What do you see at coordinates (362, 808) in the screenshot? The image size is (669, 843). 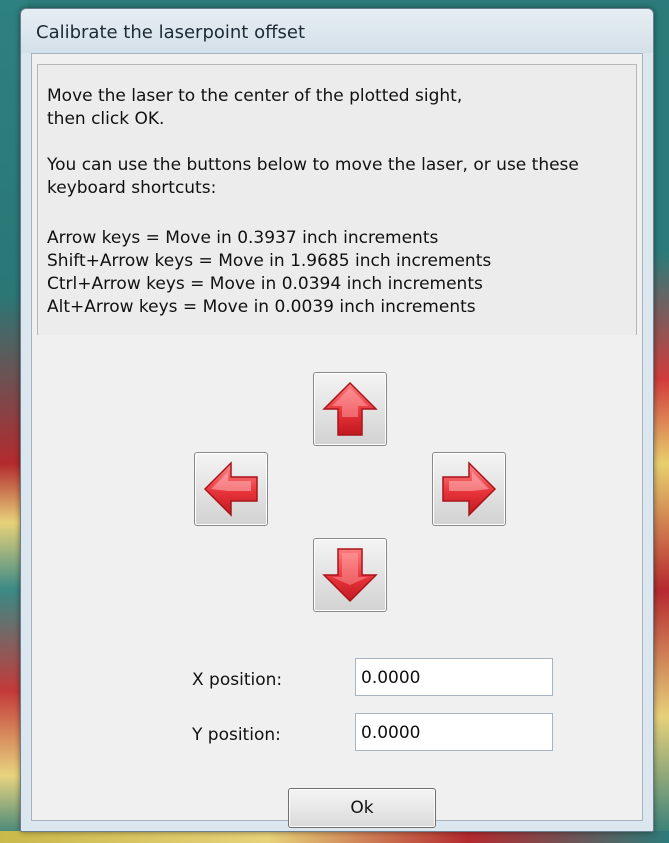 I see `ok-button: Ok` at bounding box center [362, 808].